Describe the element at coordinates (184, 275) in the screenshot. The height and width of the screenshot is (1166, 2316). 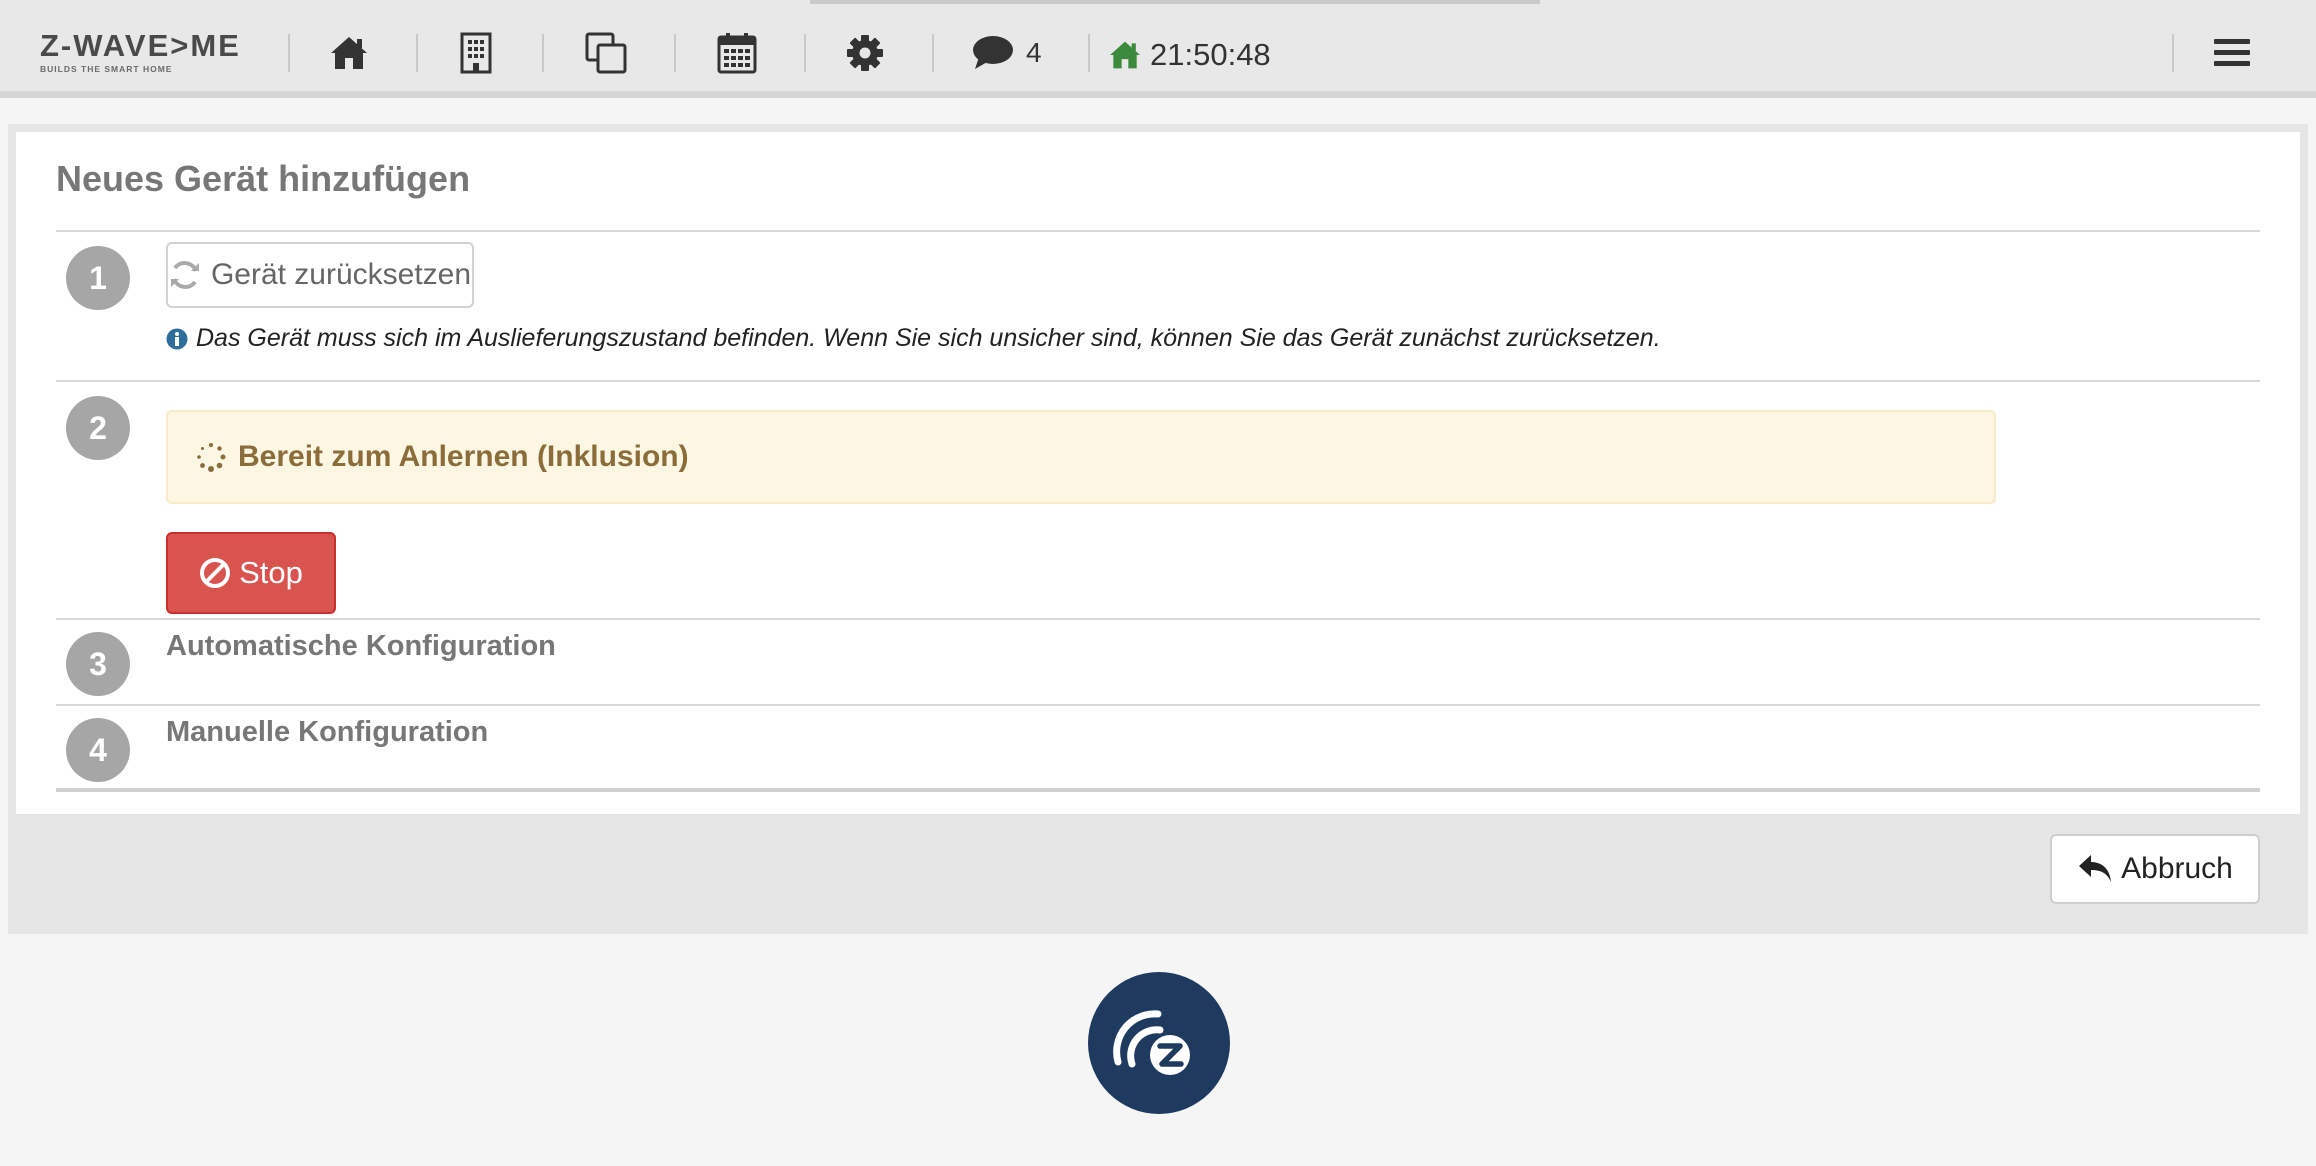
I see `refresh-icon` at that location.